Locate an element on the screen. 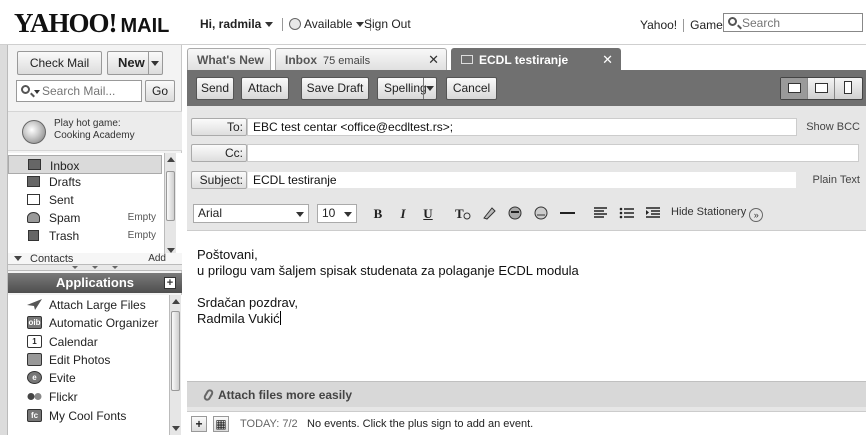  tab-label: ECDL testiranje is located at coordinates (524, 60).